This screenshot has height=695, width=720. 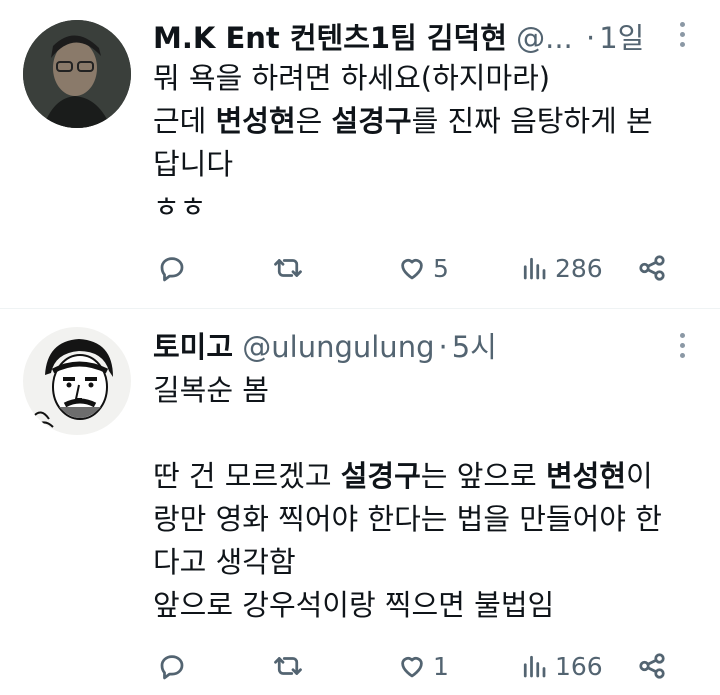 I want to click on timestamp: 5시, so click(x=474, y=347).